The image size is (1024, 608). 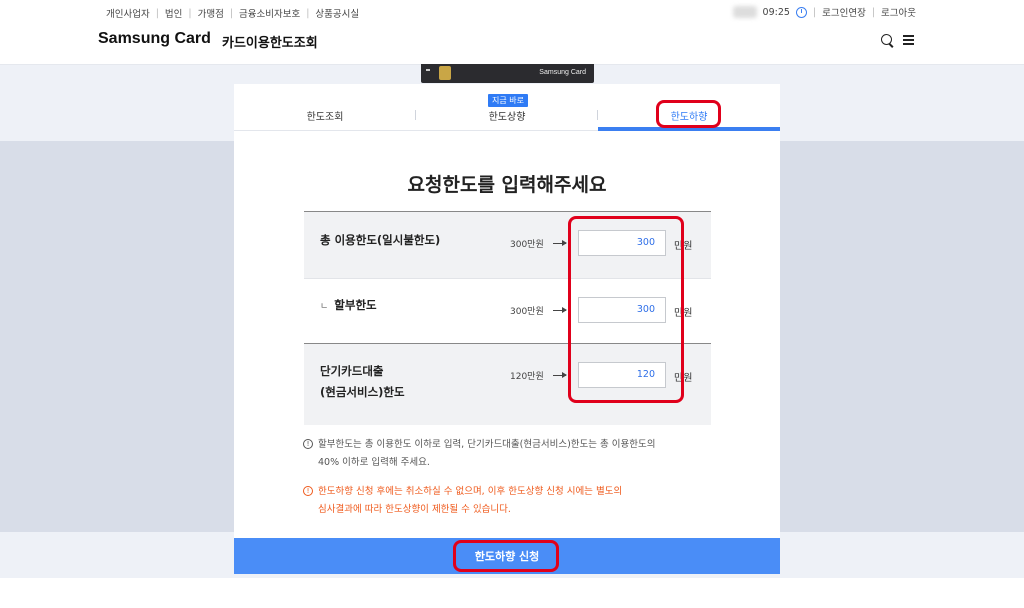 What do you see at coordinates (352, 371) in the screenshot?
I see `cash-advance-label-line1: 단기카드대출` at bounding box center [352, 371].